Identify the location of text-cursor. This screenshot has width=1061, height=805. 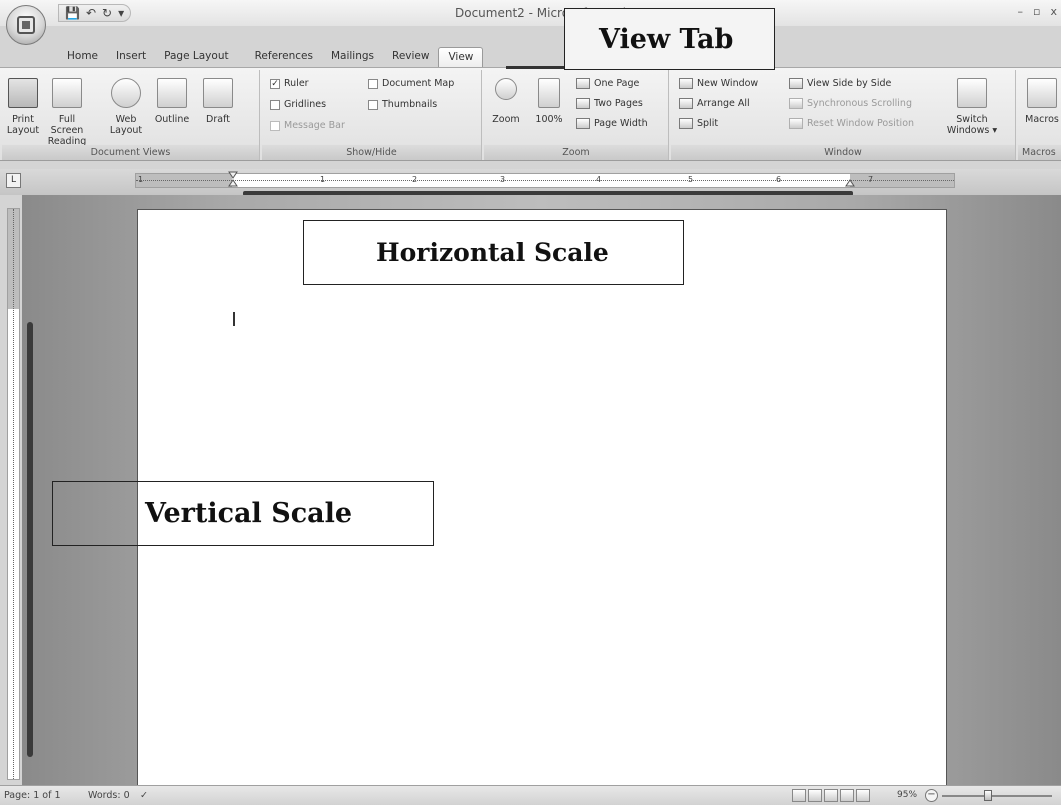
(234, 319).